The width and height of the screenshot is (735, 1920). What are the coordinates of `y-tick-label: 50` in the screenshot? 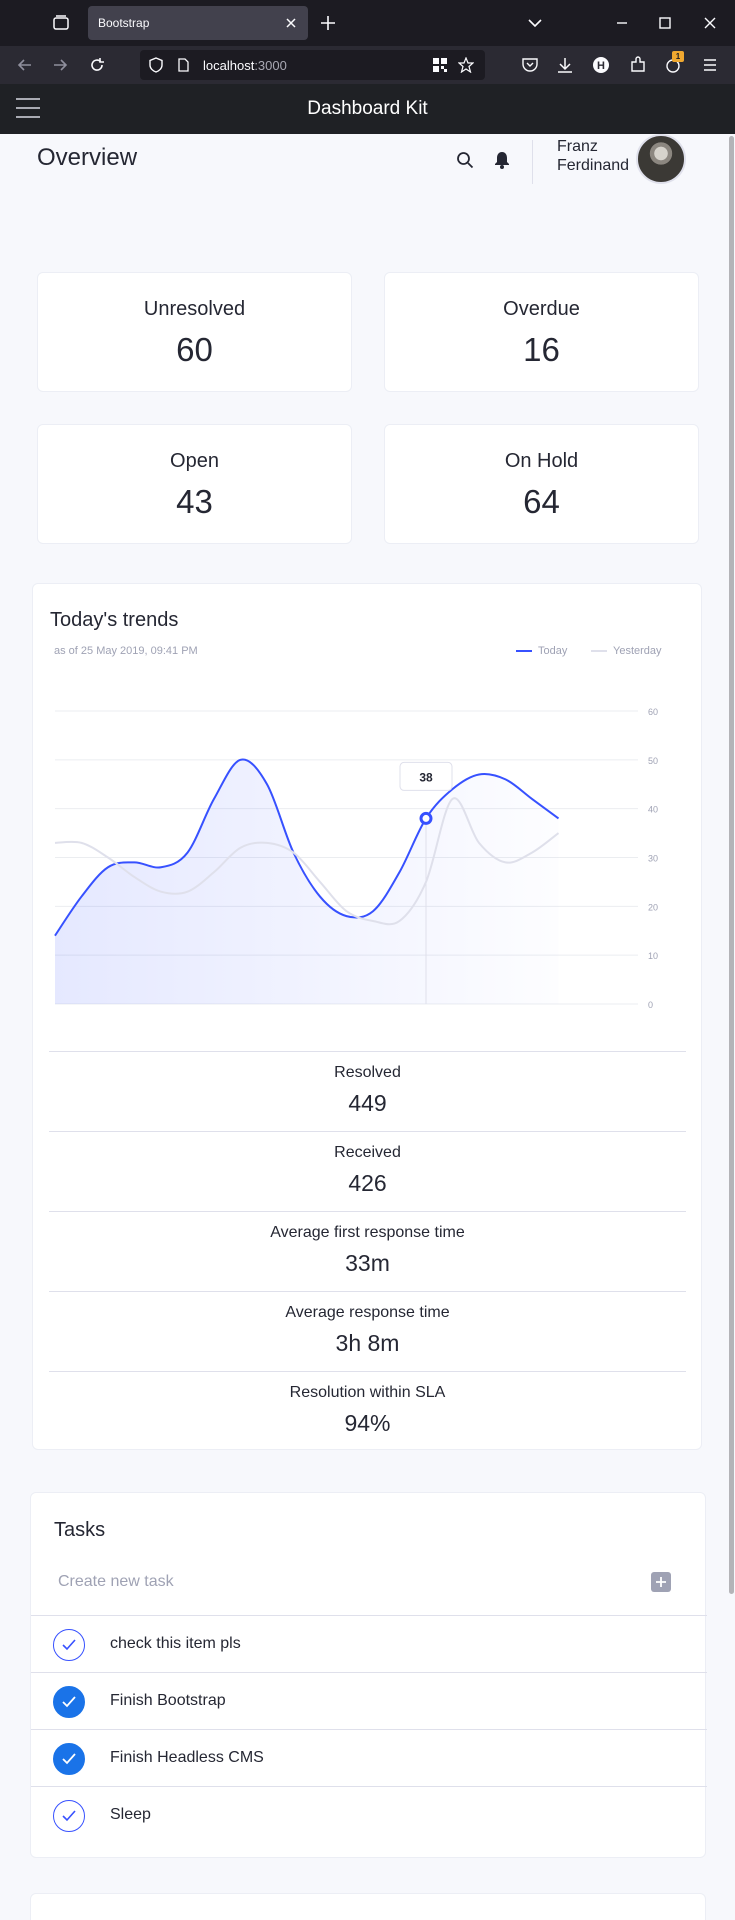 It's located at (653, 761).